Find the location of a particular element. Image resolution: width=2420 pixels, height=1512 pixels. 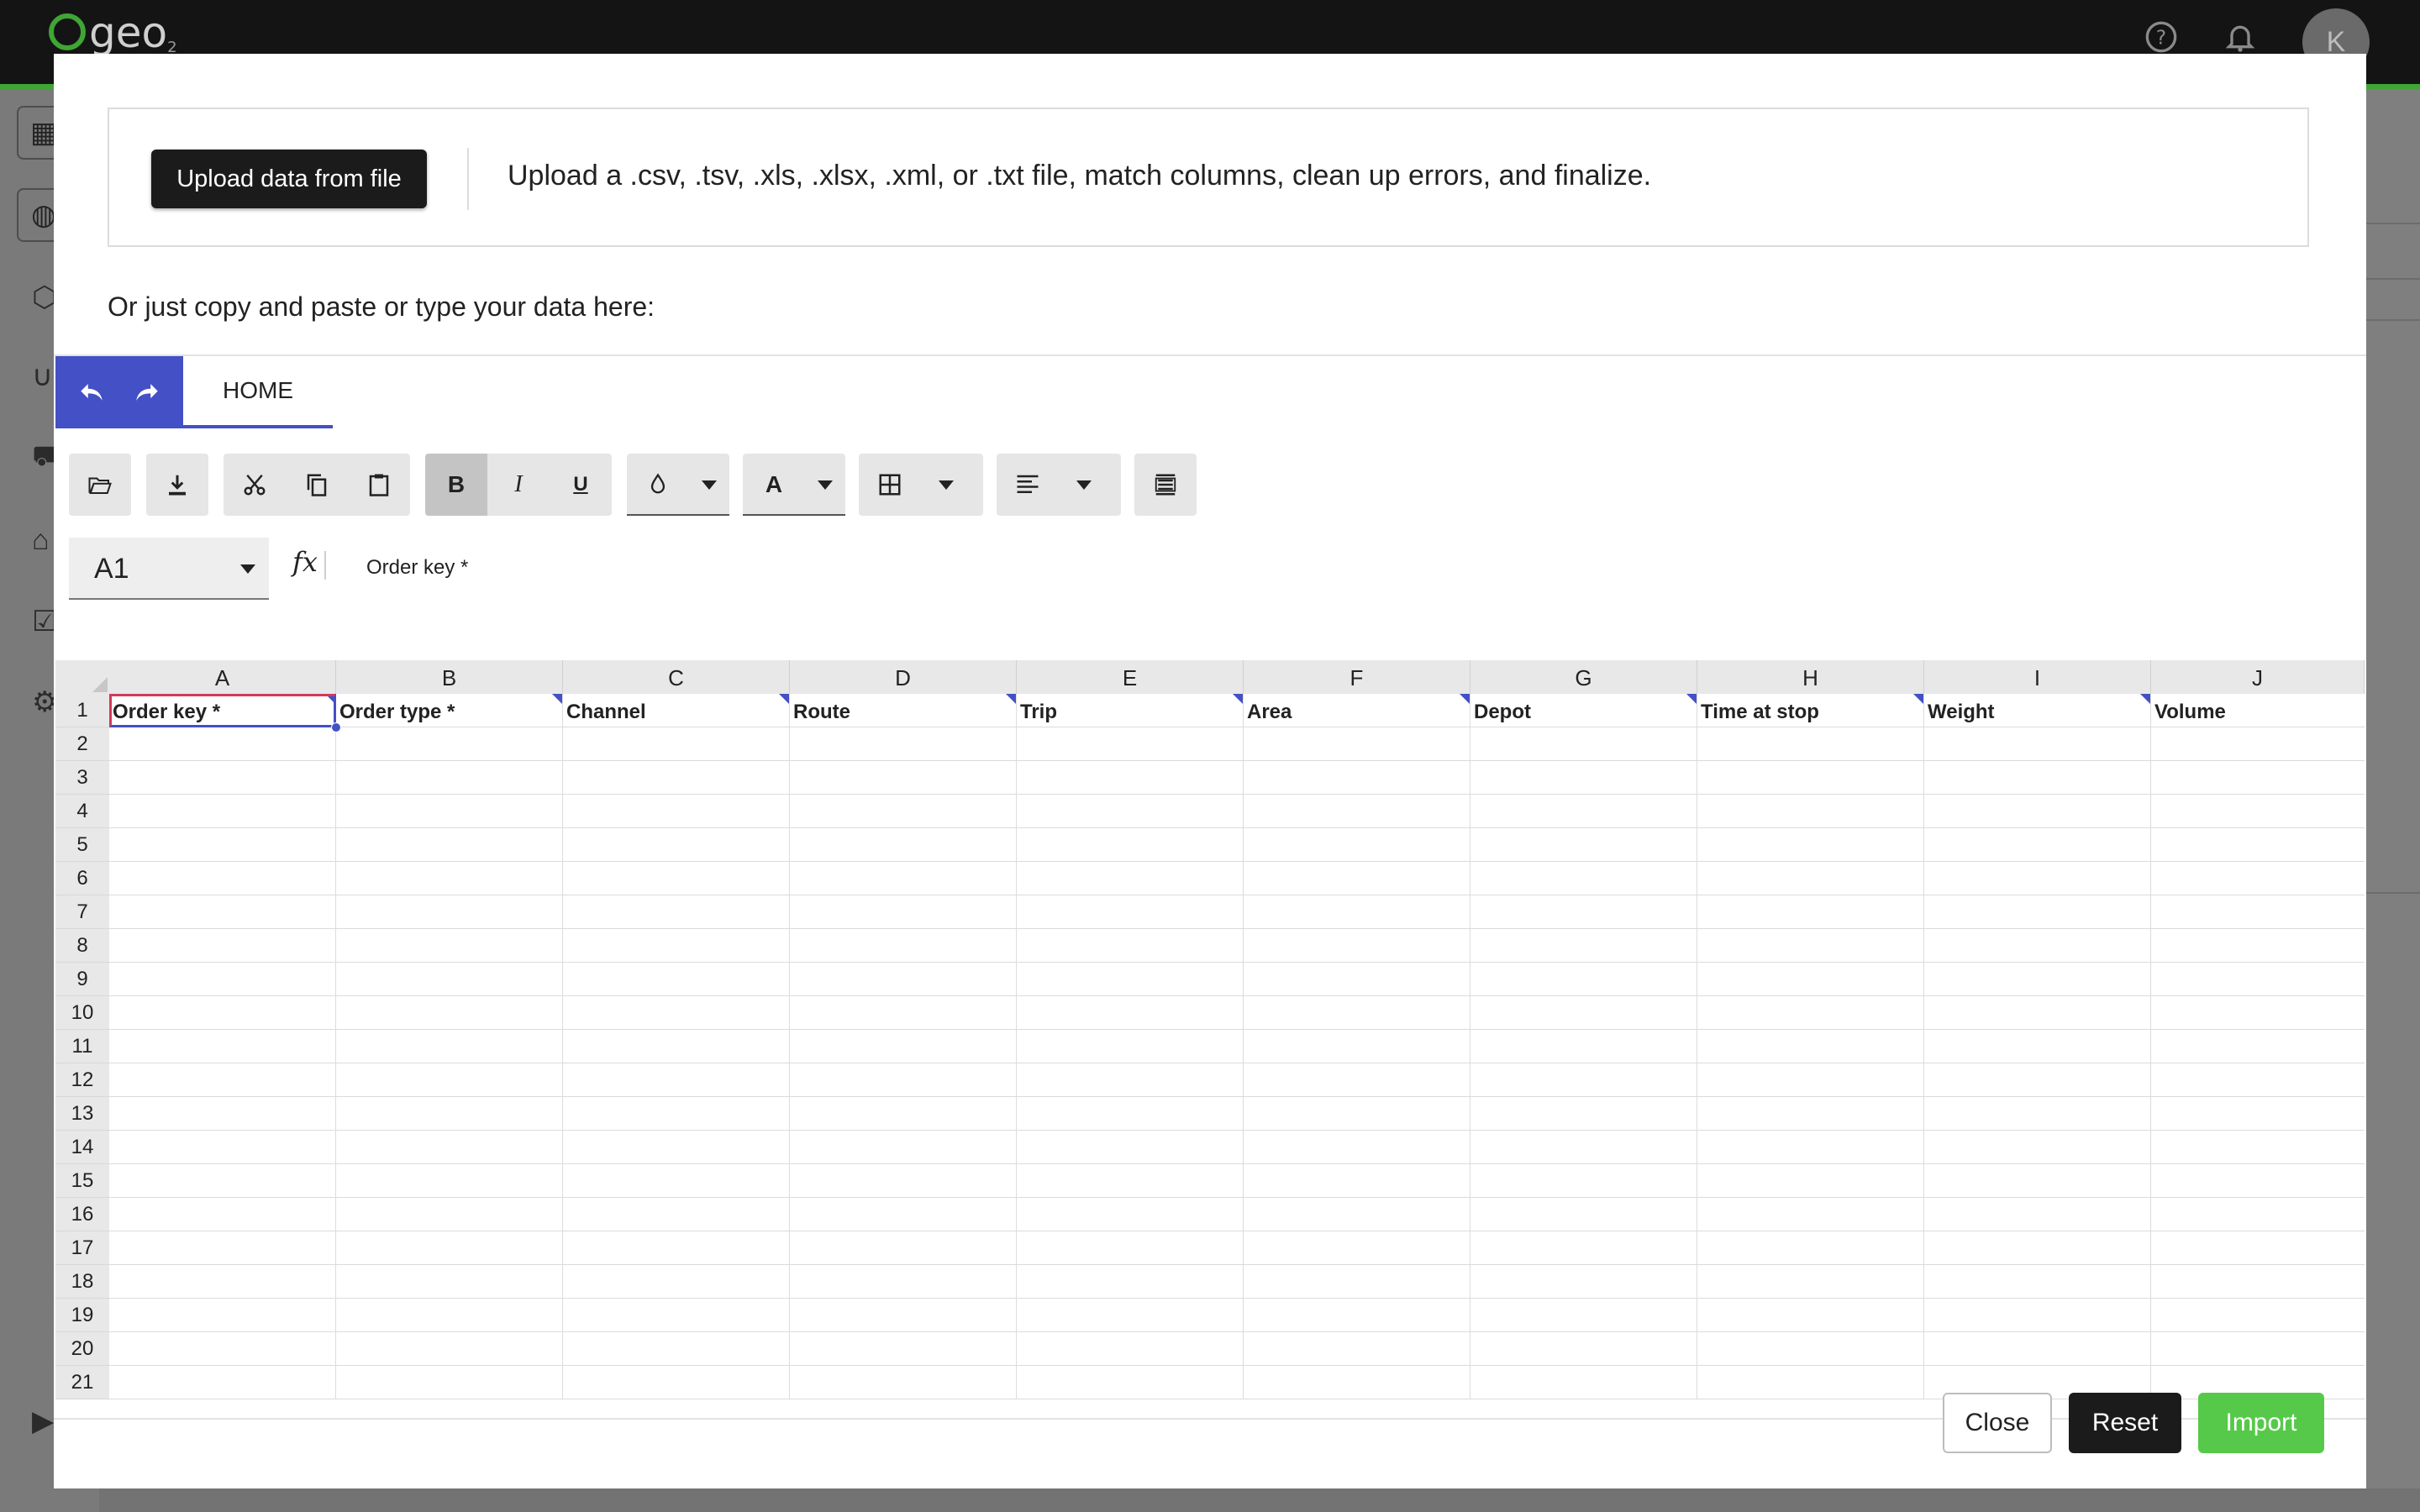

row-header: 12 is located at coordinates (82, 1080).